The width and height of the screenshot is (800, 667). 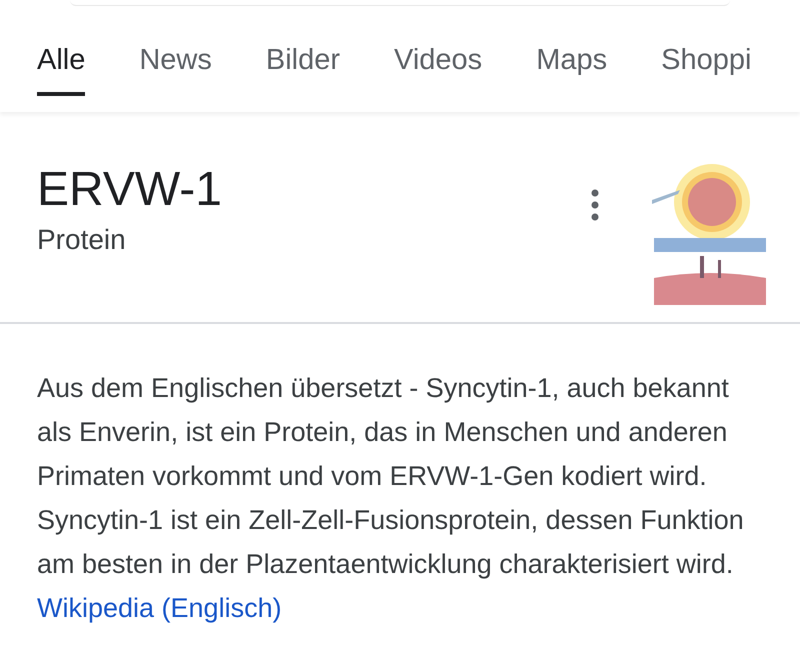 What do you see at coordinates (159, 608) in the screenshot?
I see `wikipedia-link: Wikipedia (Englisch)` at bounding box center [159, 608].